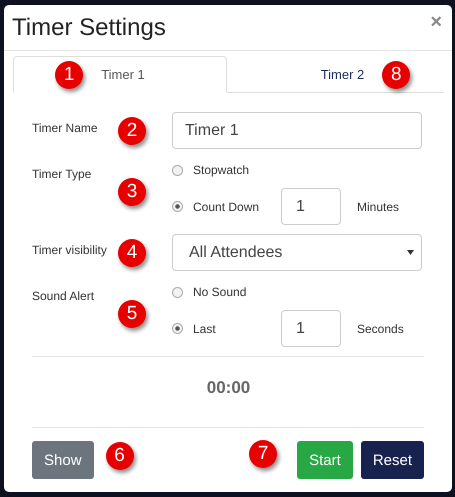 Image resolution: width=455 pixels, height=497 pixels. I want to click on unit-label: Seconds, so click(380, 329).